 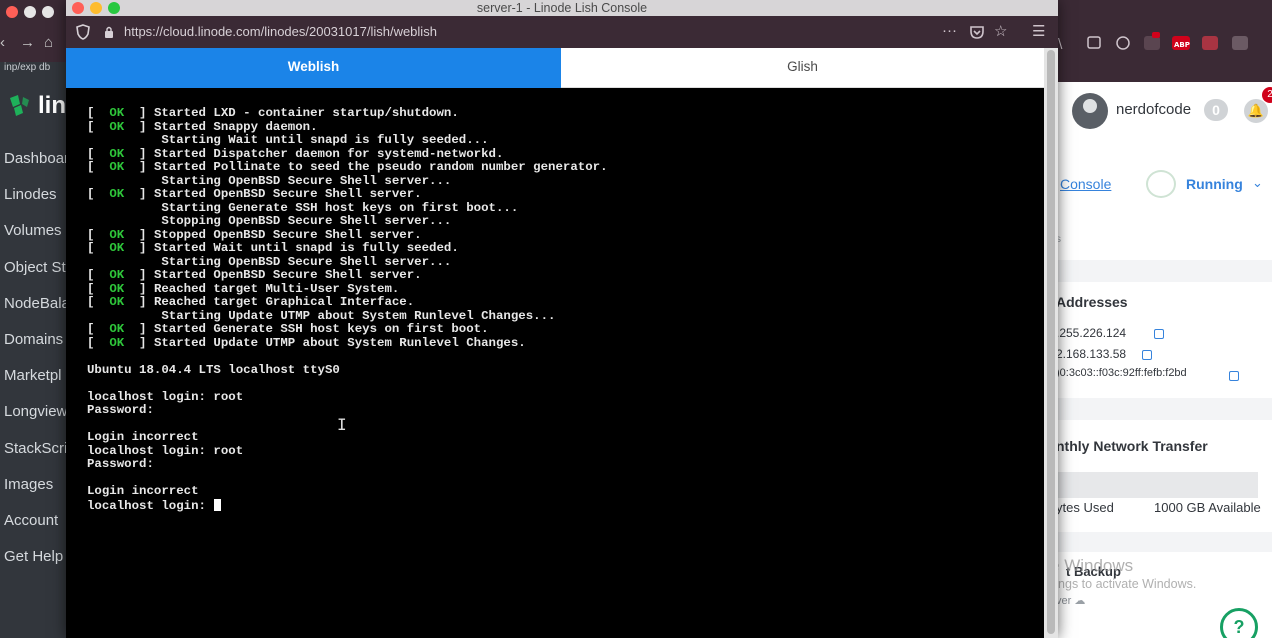 What do you see at coordinates (347, 370) in the screenshot?
I see `terminal-line: Ubuntu 18.04.4 LTS localhost ttyS0` at bounding box center [347, 370].